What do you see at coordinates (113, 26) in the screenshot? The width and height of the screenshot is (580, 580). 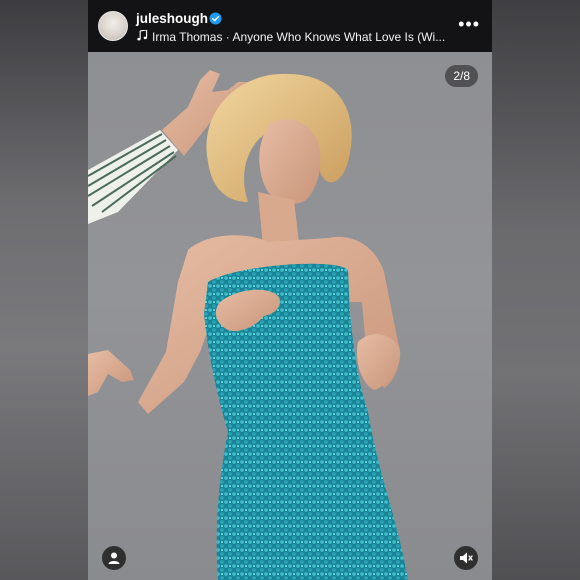 I see `avatar` at bounding box center [113, 26].